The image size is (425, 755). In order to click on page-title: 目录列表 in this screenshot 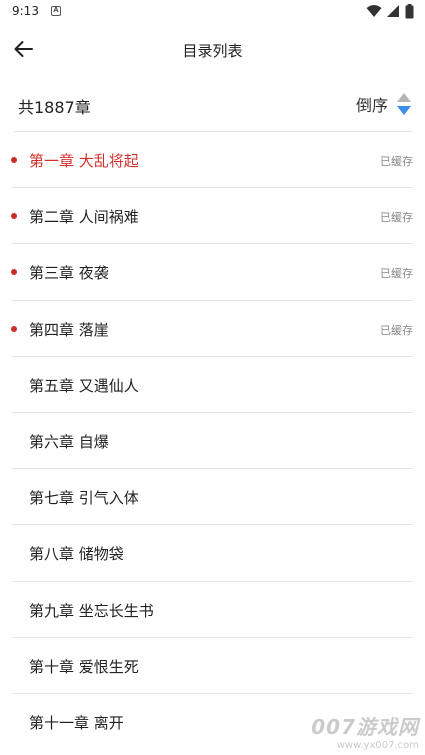, I will do `click(212, 51)`.